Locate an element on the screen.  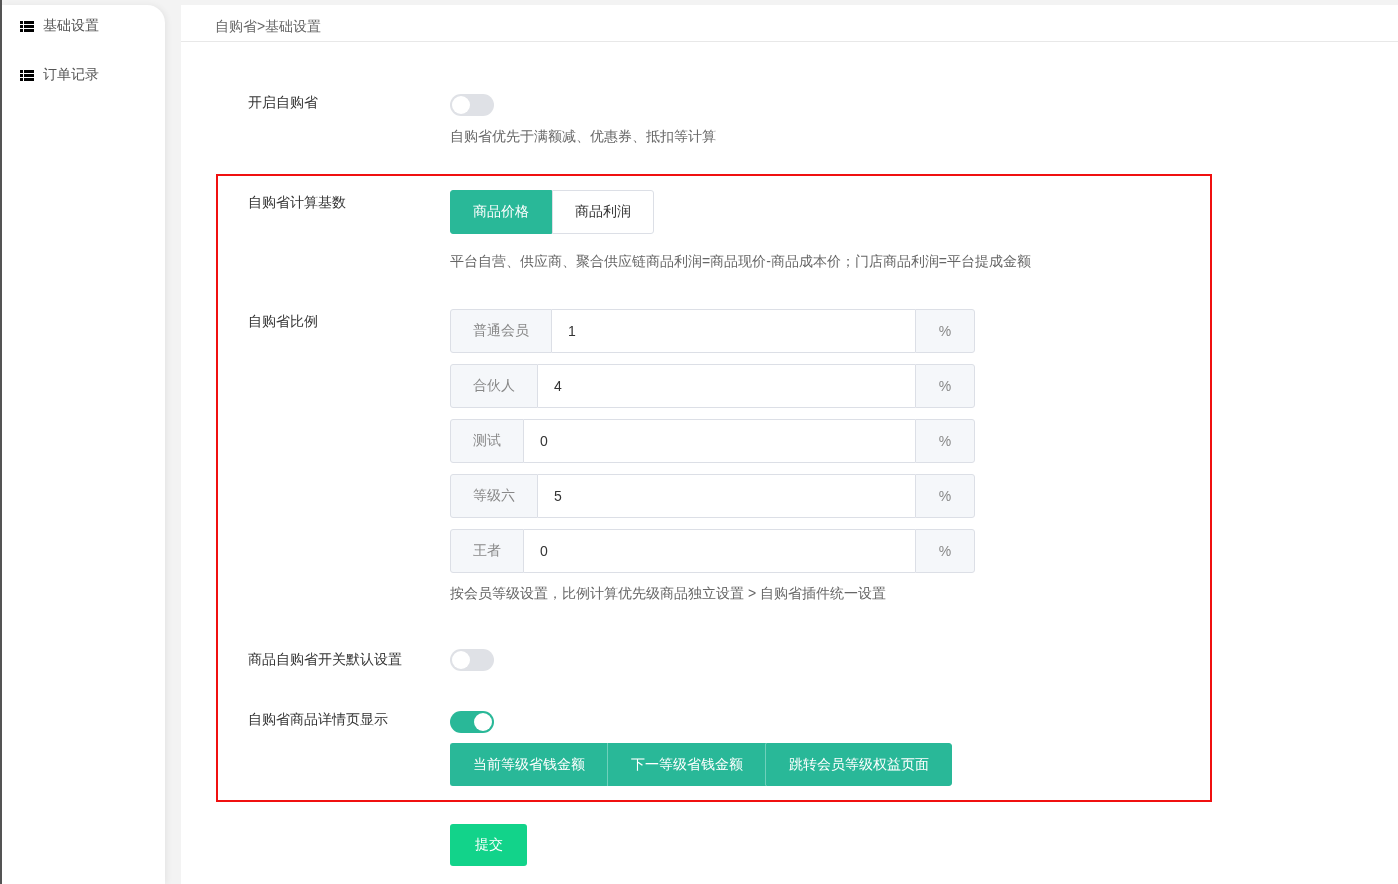
level-name-addon: 测试 is located at coordinates (487, 441).